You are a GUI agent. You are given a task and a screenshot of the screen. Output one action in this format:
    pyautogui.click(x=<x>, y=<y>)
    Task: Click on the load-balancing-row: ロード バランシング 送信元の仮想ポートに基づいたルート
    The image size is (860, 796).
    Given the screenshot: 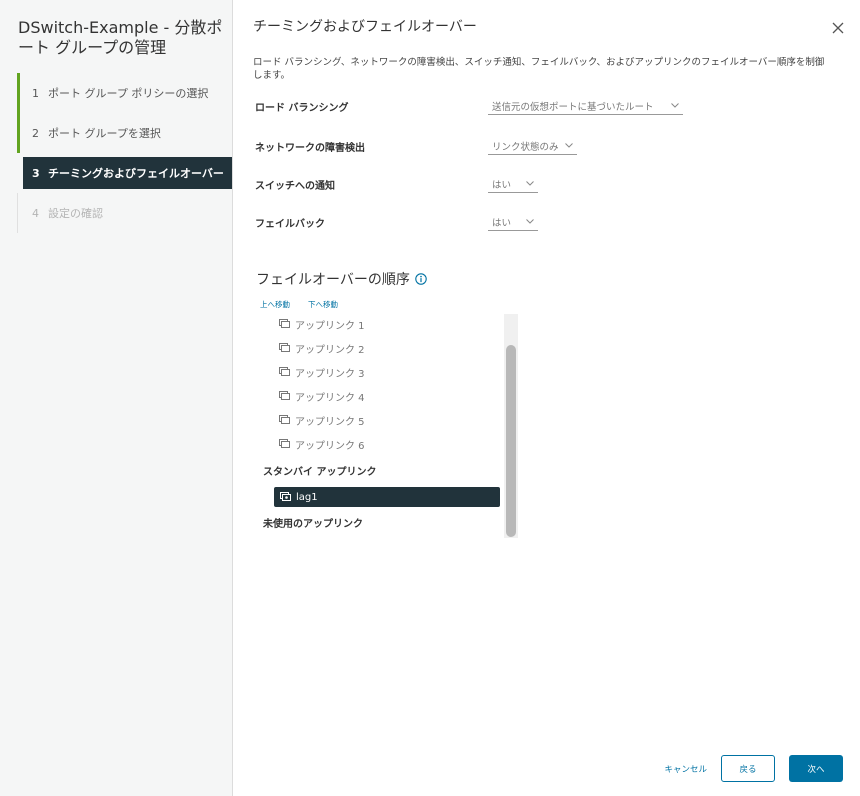 What is the action you would take?
    pyautogui.click(x=469, y=106)
    